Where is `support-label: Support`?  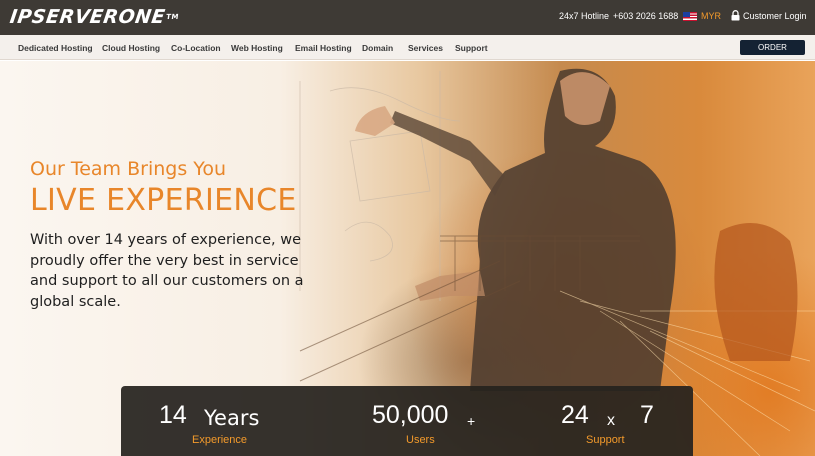
support-label: Support is located at coordinates (605, 440).